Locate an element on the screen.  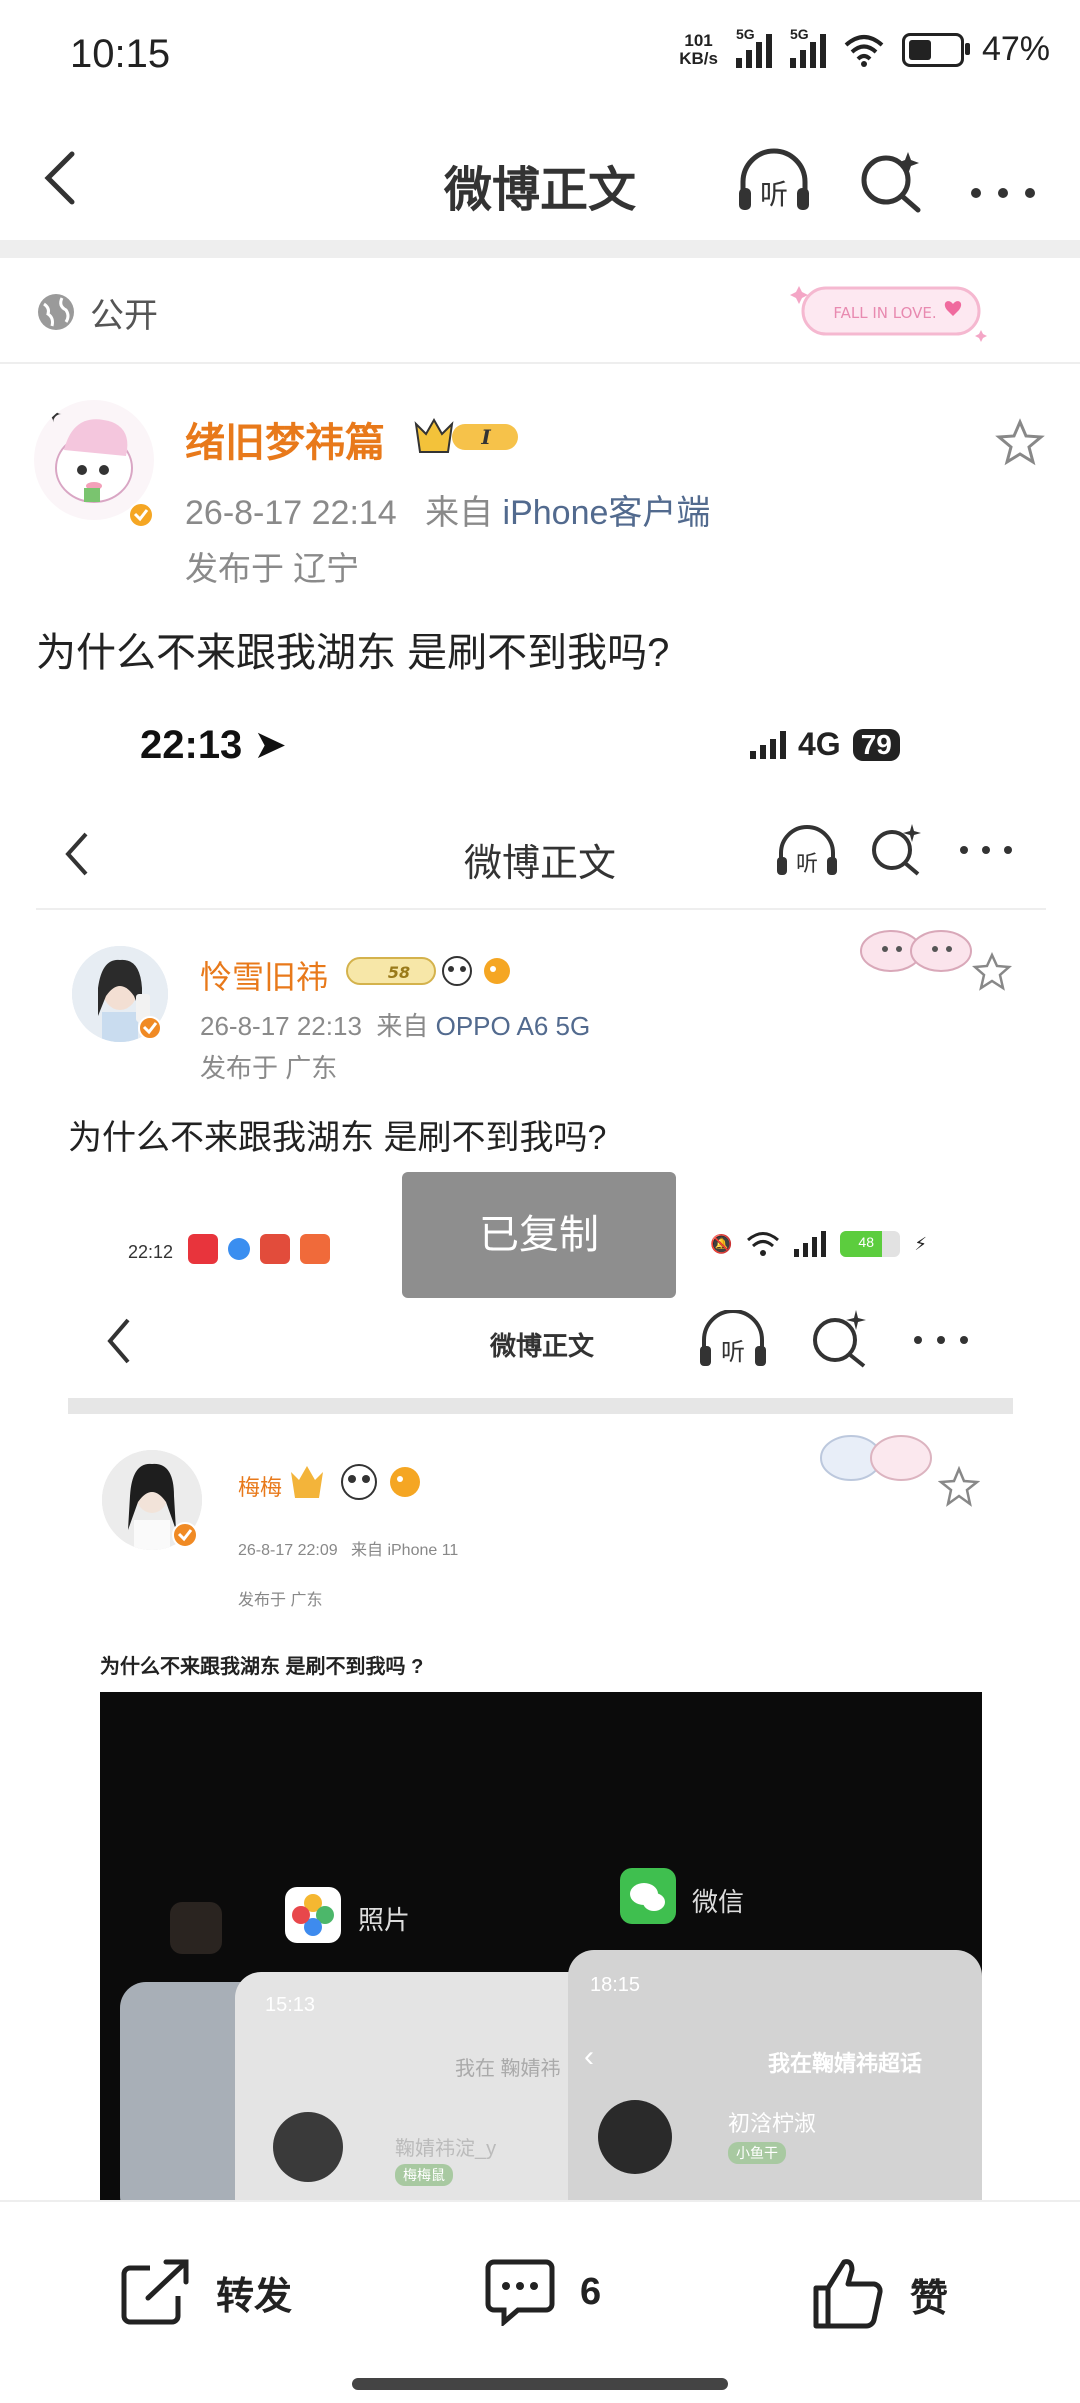
bottom-action-bar: 转发 6 赞 is located at coordinates (540, 2301).